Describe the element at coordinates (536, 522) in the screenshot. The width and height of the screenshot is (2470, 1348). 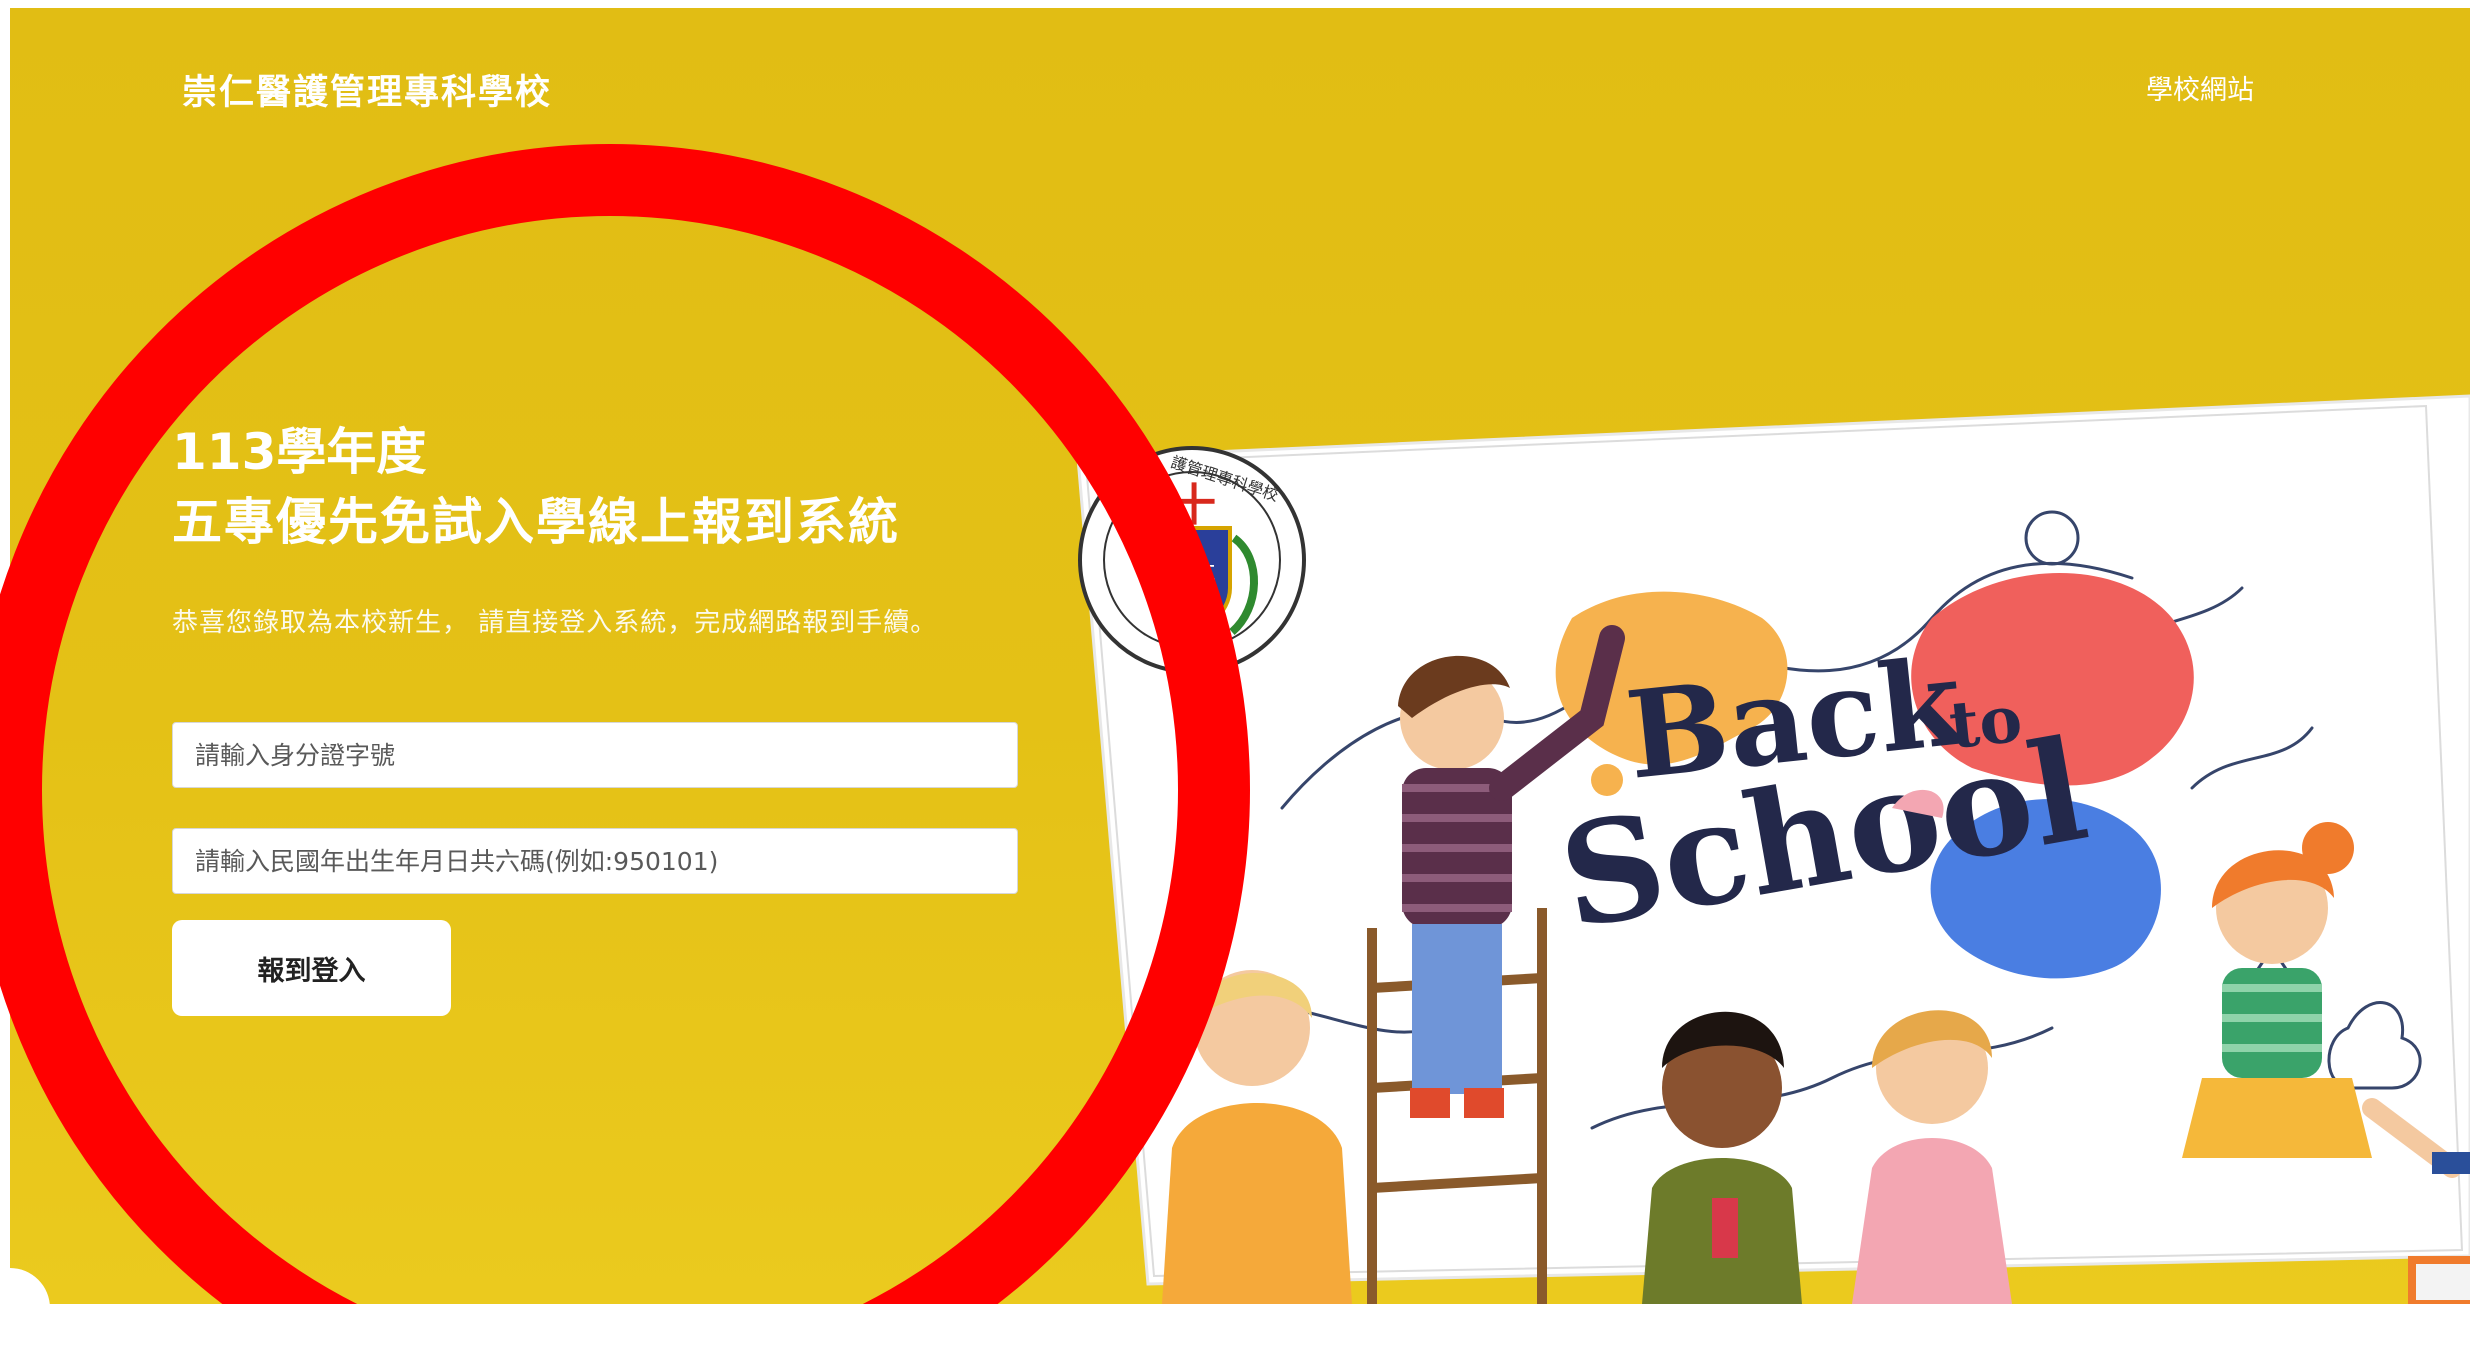
I see `system-title: 五專優先免試入學線上報到系統` at that location.